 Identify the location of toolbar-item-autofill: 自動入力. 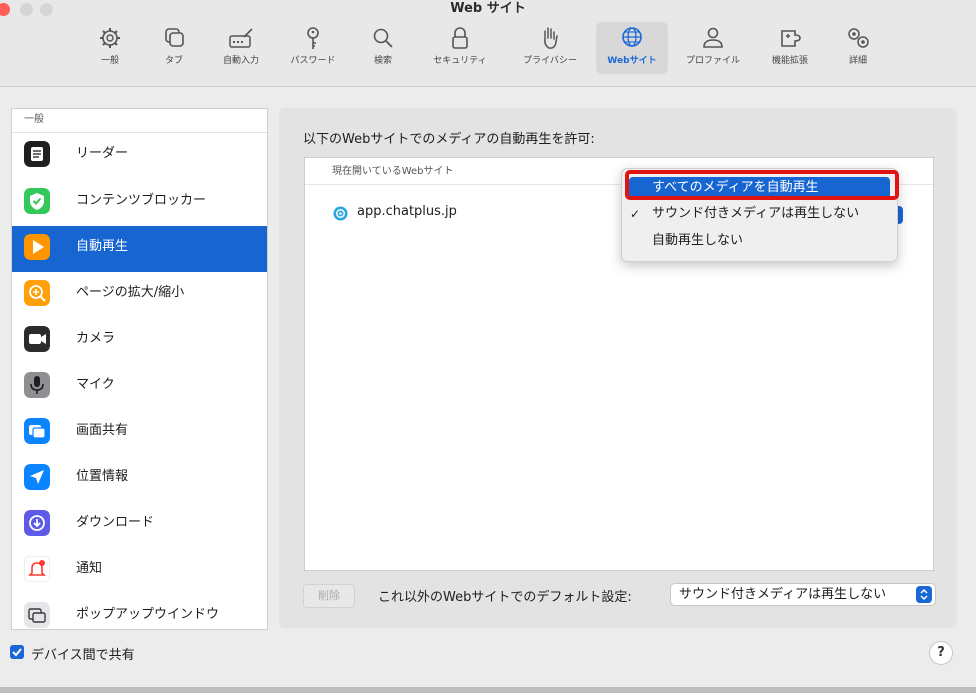
(241, 48).